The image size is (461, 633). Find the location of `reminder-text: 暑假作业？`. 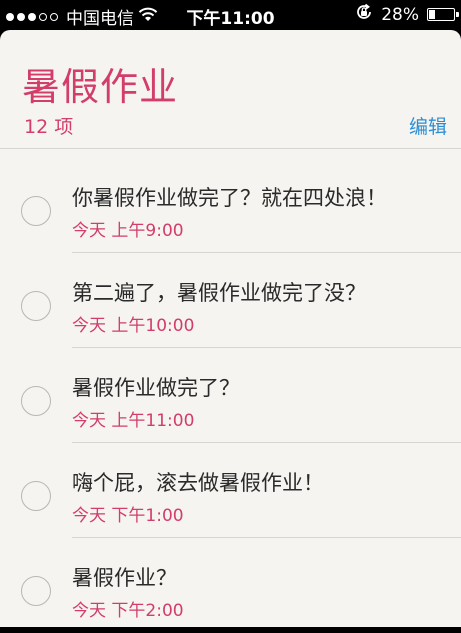

reminder-text: 暑假作业？ is located at coordinates (124, 577).